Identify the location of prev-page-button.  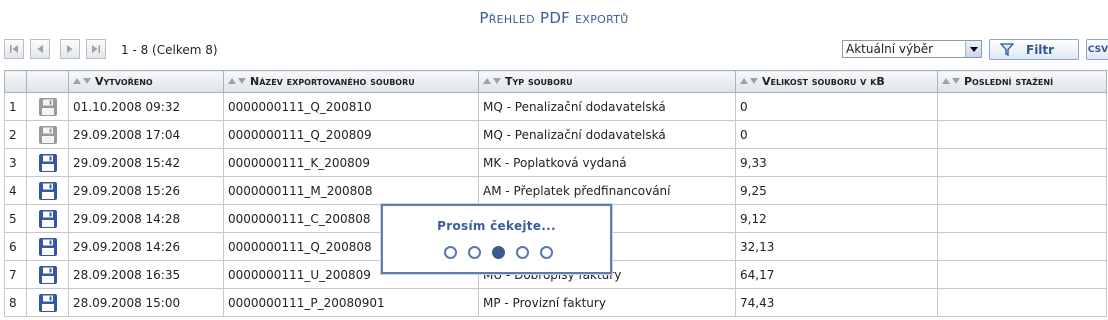
(40, 49).